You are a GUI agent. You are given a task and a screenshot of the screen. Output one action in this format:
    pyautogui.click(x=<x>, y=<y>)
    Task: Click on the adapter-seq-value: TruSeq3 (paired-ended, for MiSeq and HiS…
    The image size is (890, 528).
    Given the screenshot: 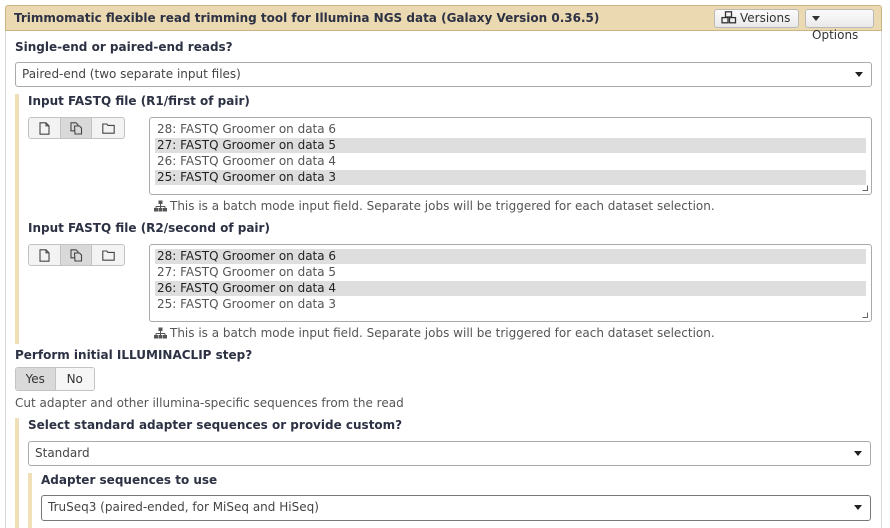 What is the action you would take?
    pyautogui.click(x=183, y=507)
    